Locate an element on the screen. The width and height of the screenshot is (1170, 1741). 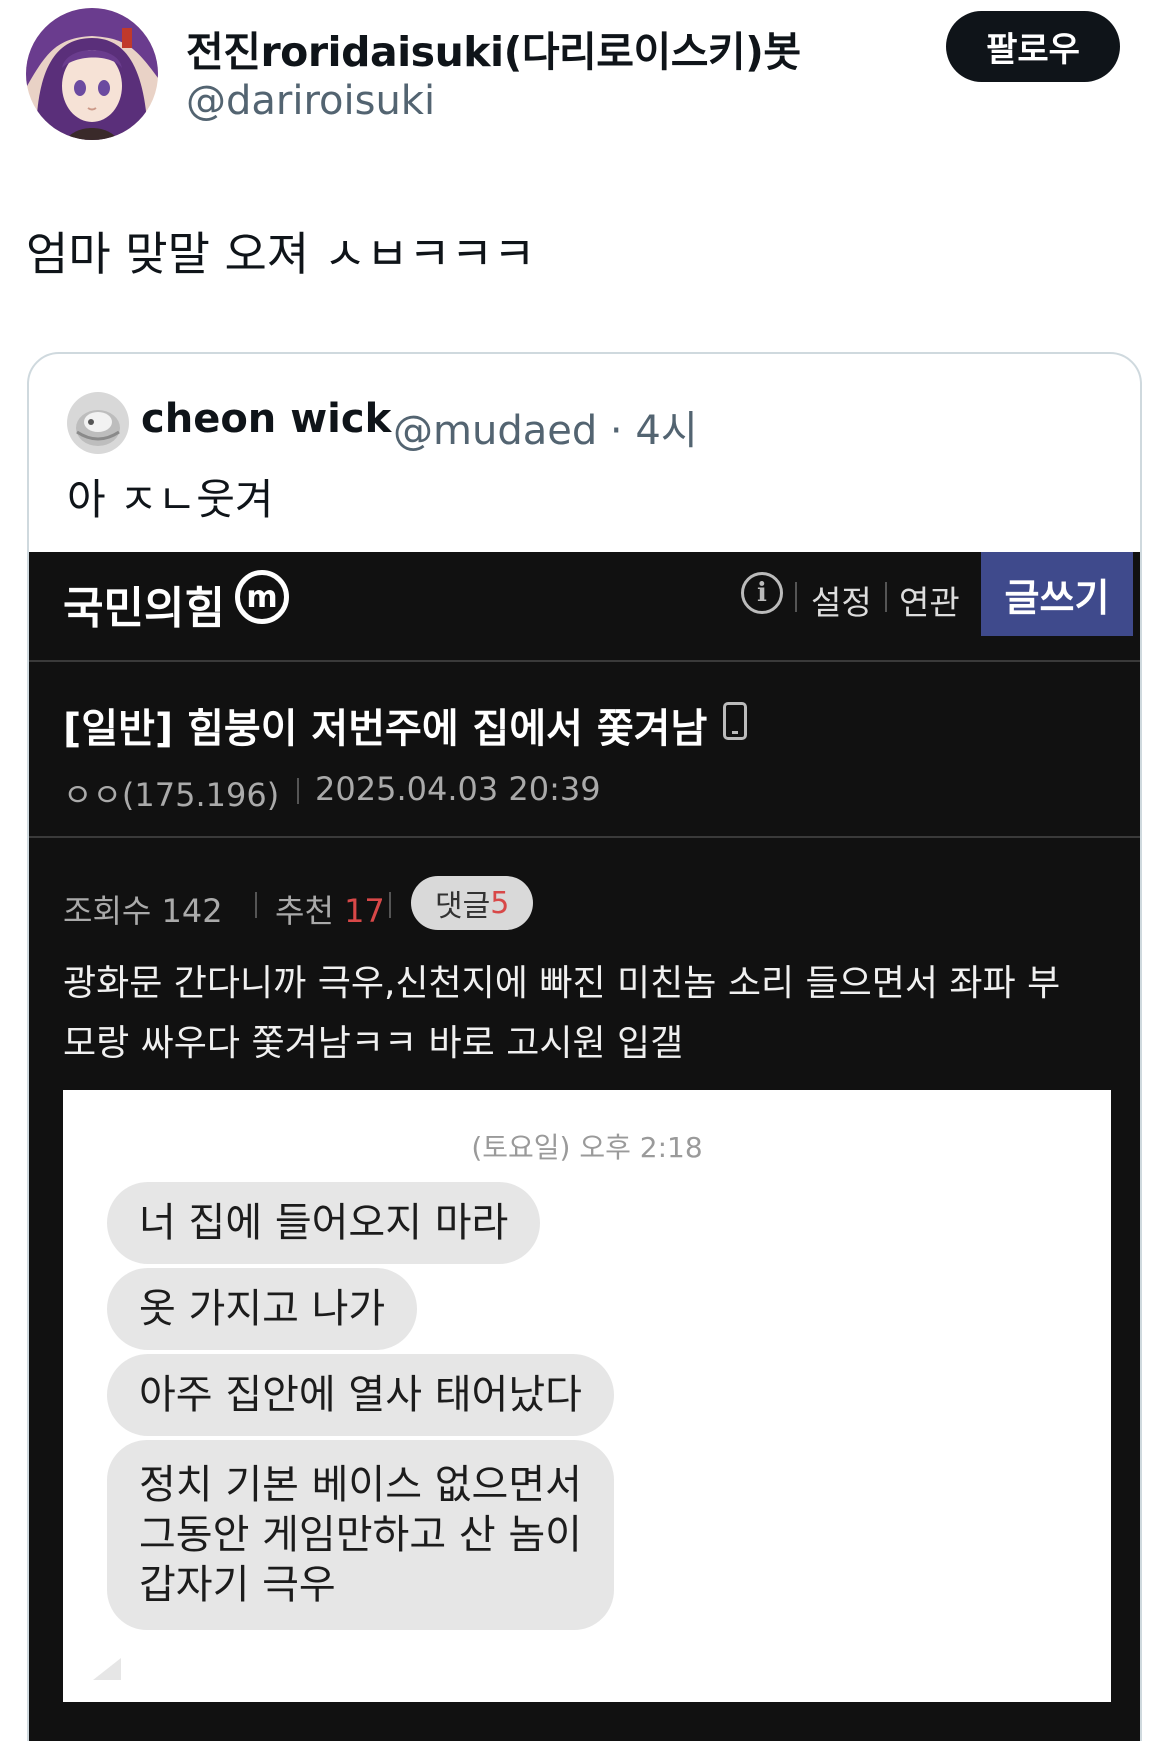
title-divider is located at coordinates (584, 837).